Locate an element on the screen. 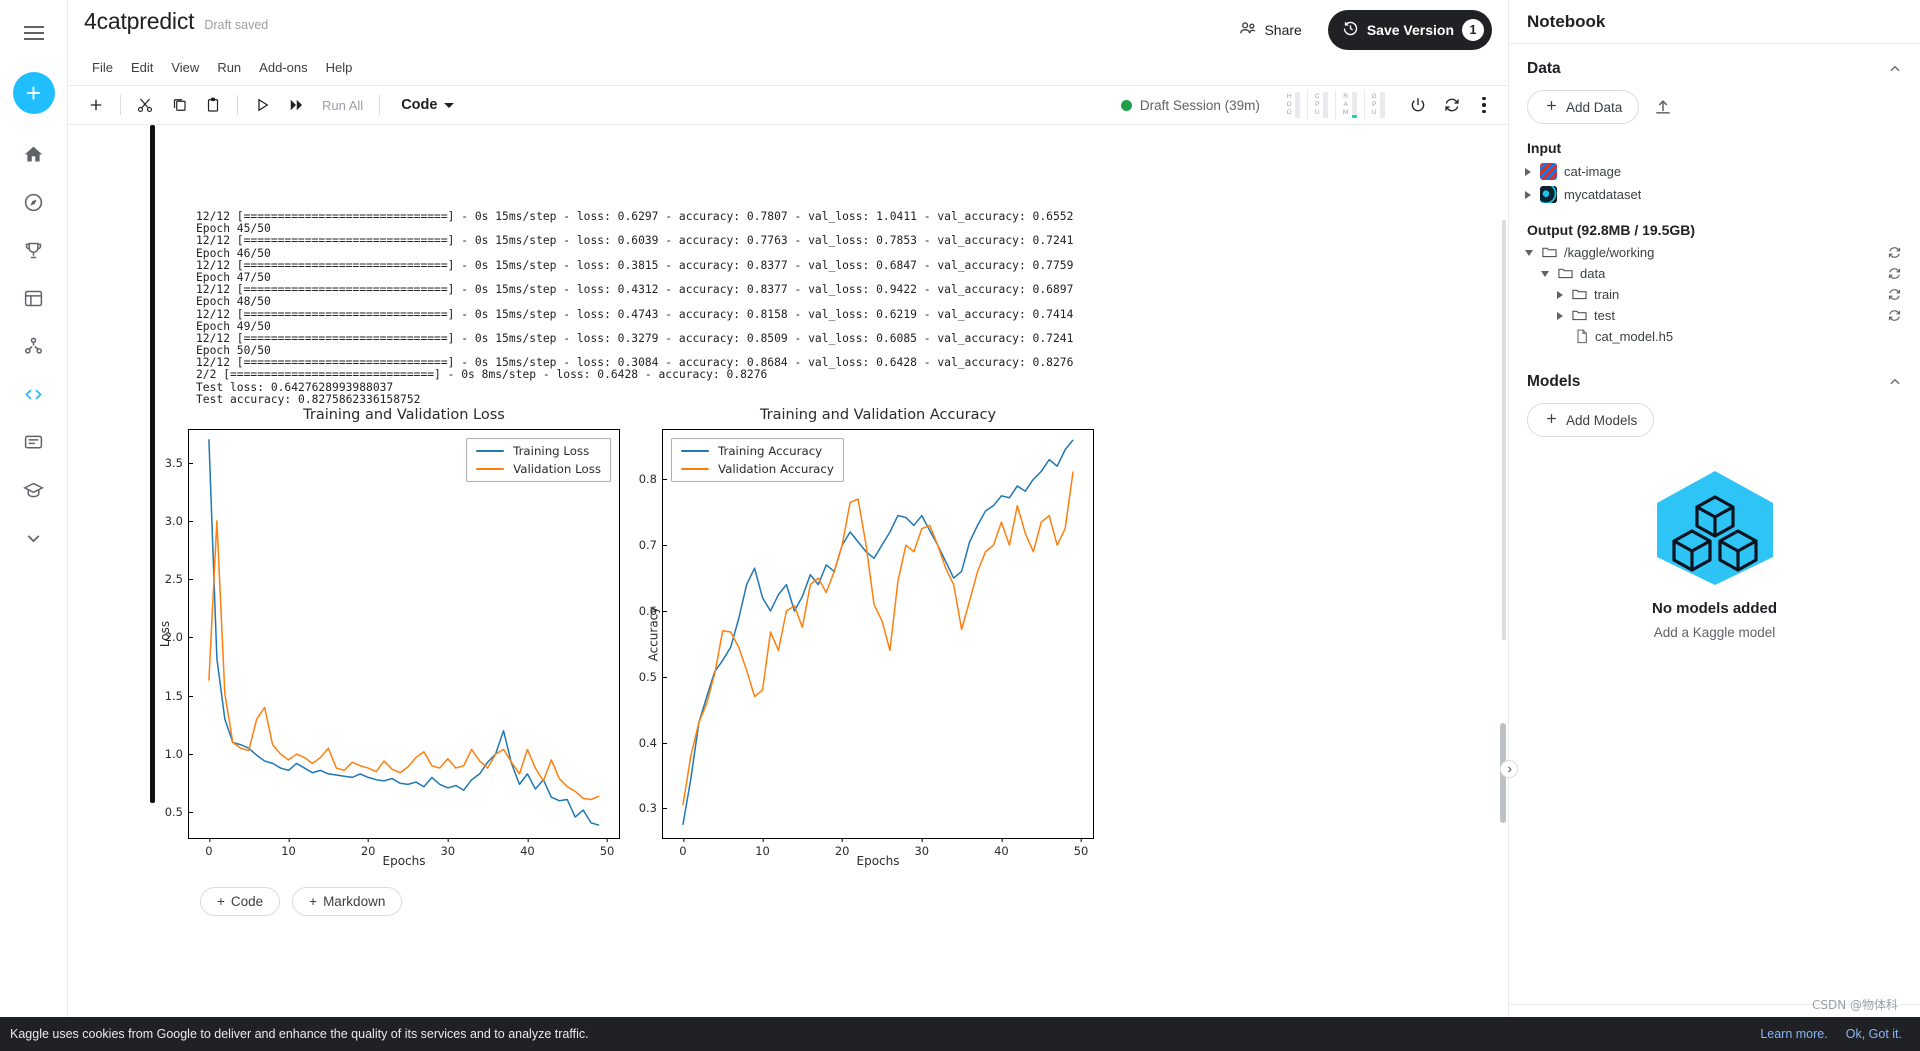 This screenshot has width=1920, height=1051. output-label: Output (92.8MB / 19.5GB) is located at coordinates (1611, 230).